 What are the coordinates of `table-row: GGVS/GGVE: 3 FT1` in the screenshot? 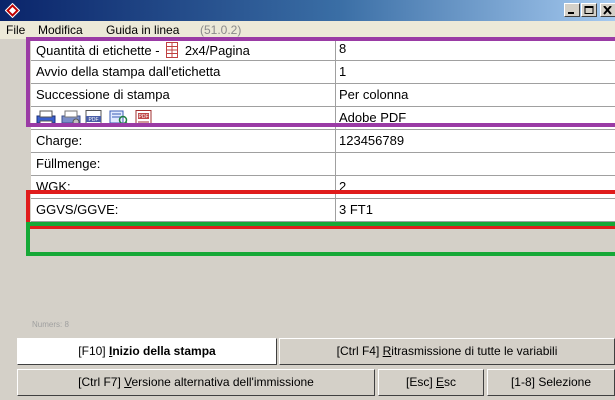 It's located at (323, 210).